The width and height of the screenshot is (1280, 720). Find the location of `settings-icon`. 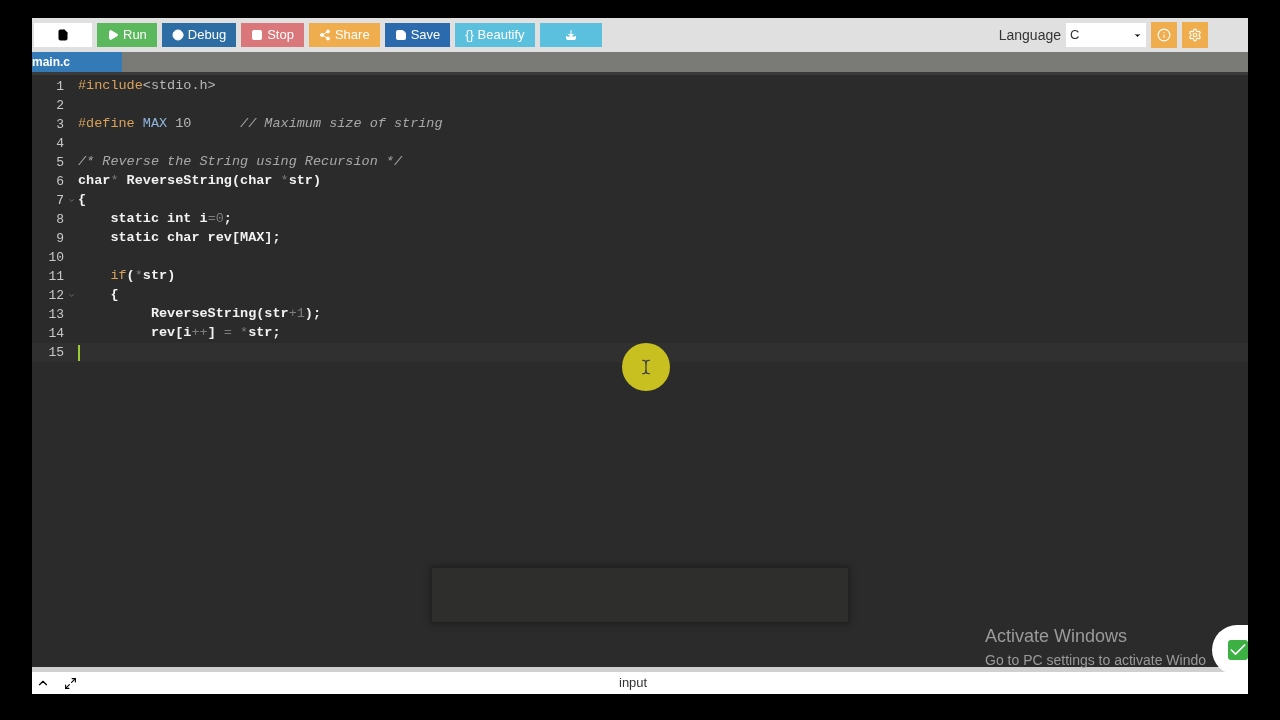

settings-icon is located at coordinates (1195, 35).